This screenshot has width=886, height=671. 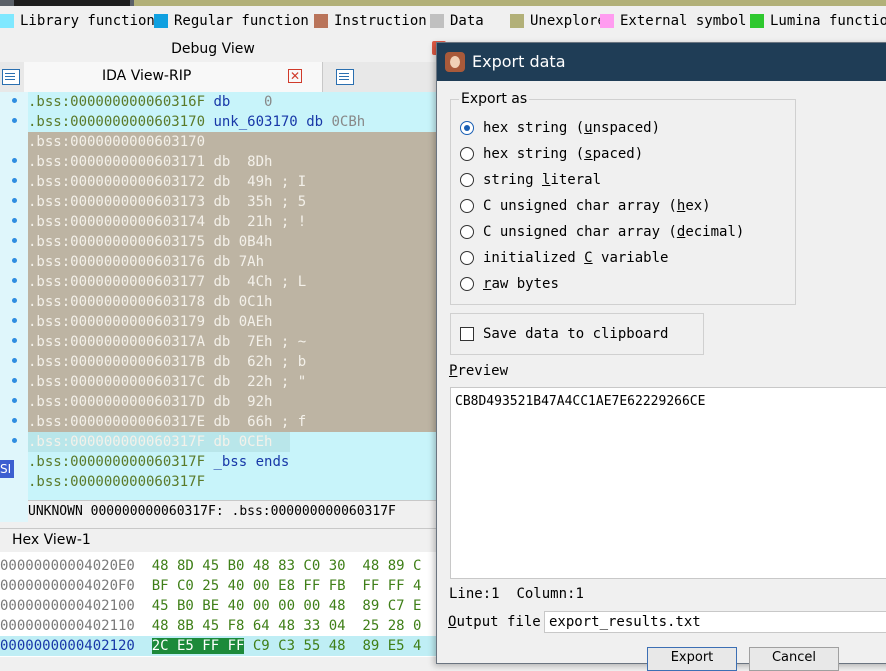 I want to click on export-option: hex string (unspaced), so click(x=560, y=128).